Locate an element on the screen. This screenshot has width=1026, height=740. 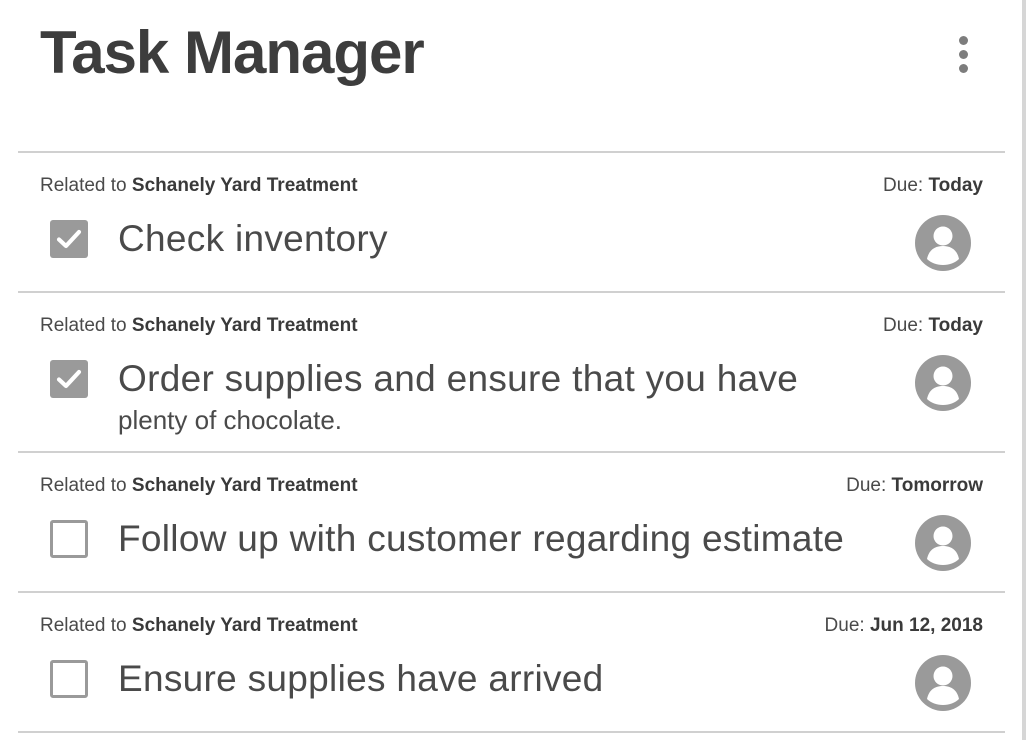
due-date-label: Due: Jun 12, 2018 is located at coordinates (904, 626).